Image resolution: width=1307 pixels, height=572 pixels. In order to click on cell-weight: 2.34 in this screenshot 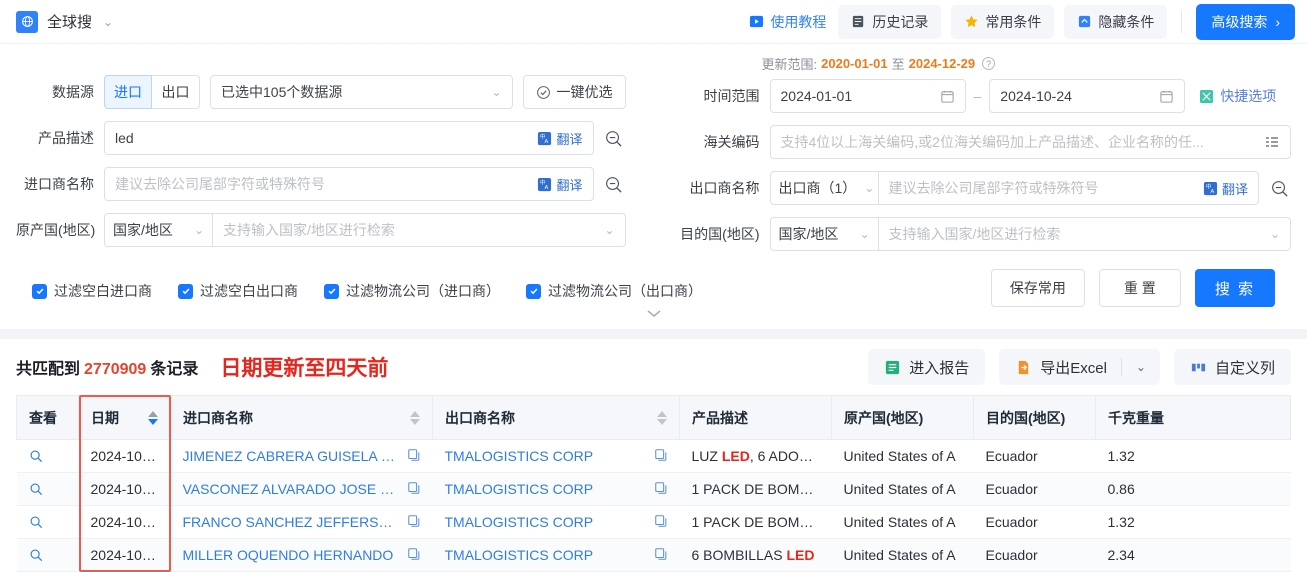, I will do `click(1193, 555)`.